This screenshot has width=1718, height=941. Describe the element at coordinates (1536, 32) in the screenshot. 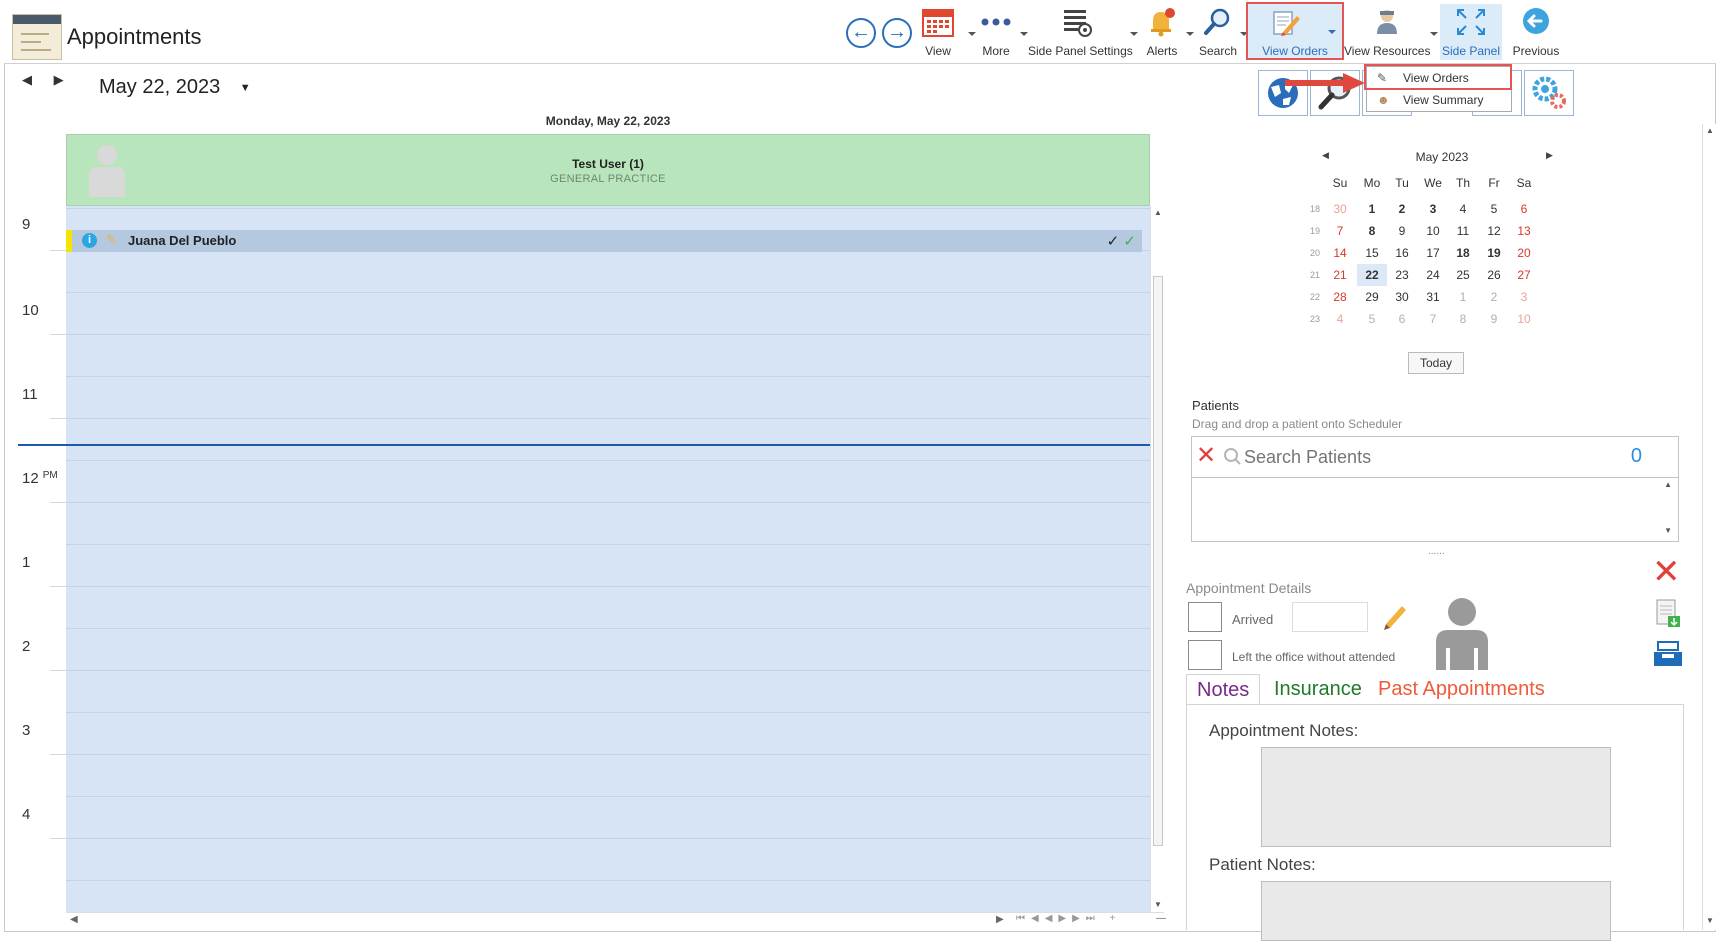

I see `previous-button: Previous` at that location.